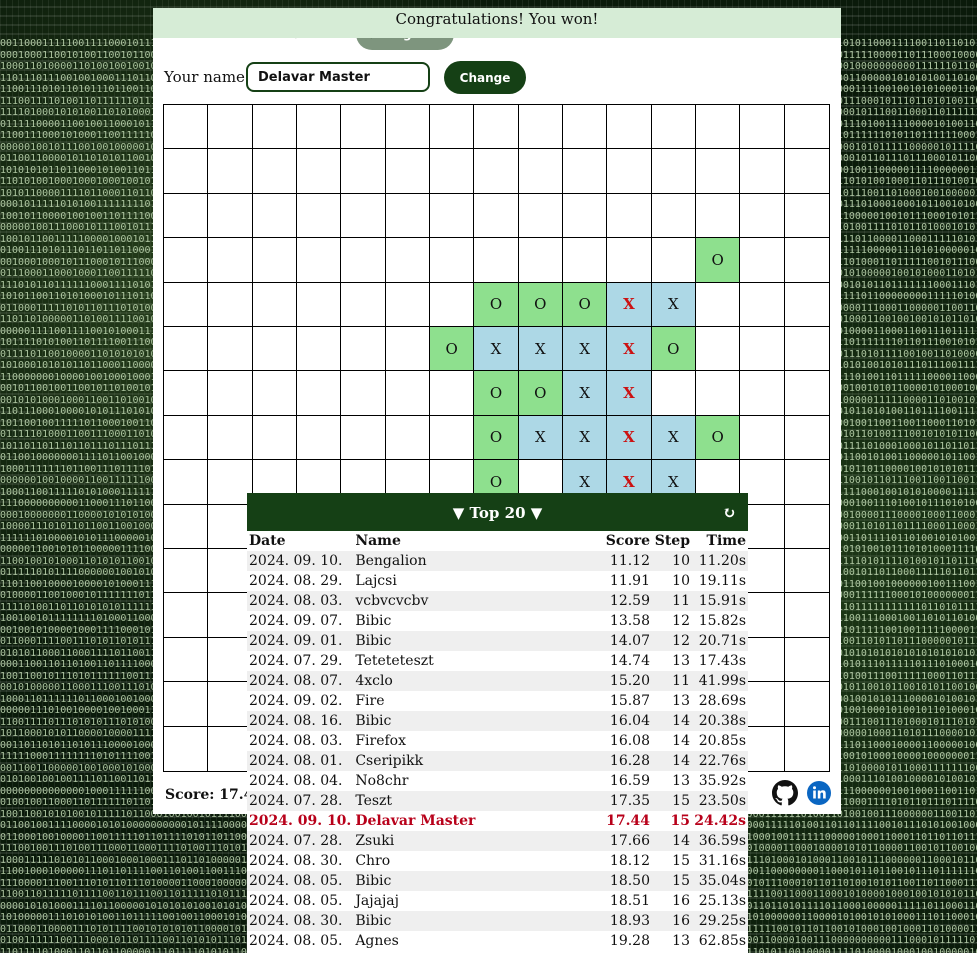 This screenshot has height=953, width=977. Describe the element at coordinates (785, 793) in the screenshot. I see `github-icon` at that location.